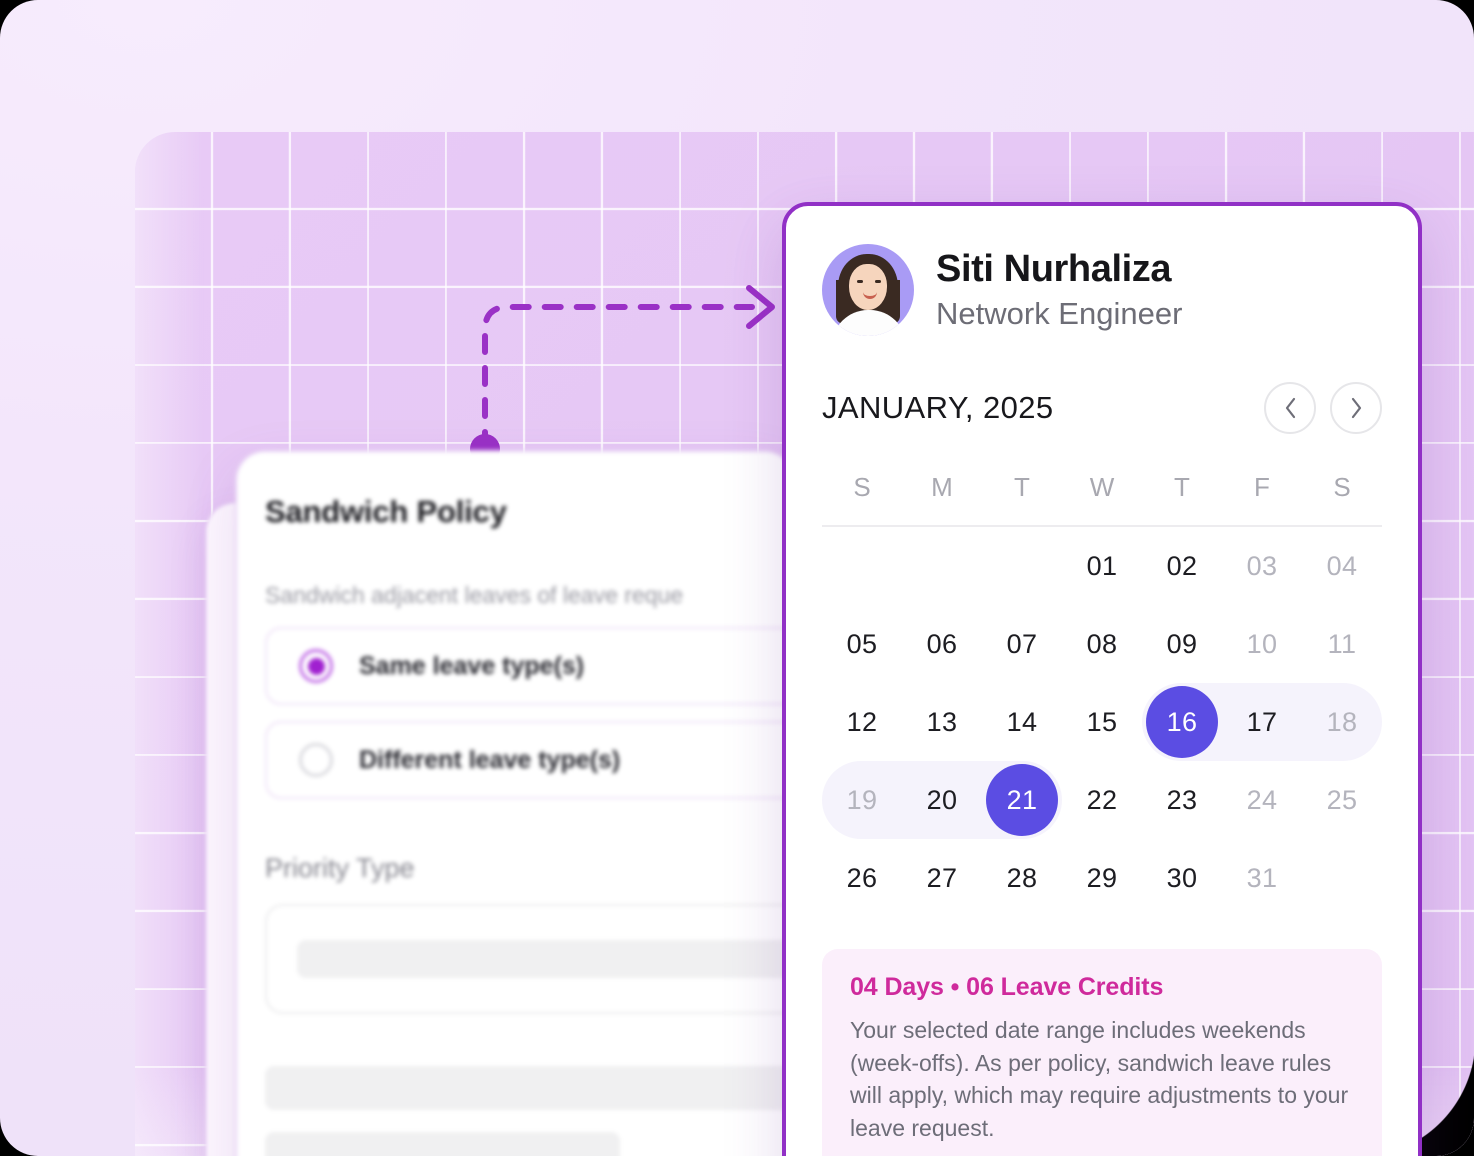 Image resolution: width=1474 pixels, height=1156 pixels. I want to click on calendar-day-cell: 17, so click(1262, 722).